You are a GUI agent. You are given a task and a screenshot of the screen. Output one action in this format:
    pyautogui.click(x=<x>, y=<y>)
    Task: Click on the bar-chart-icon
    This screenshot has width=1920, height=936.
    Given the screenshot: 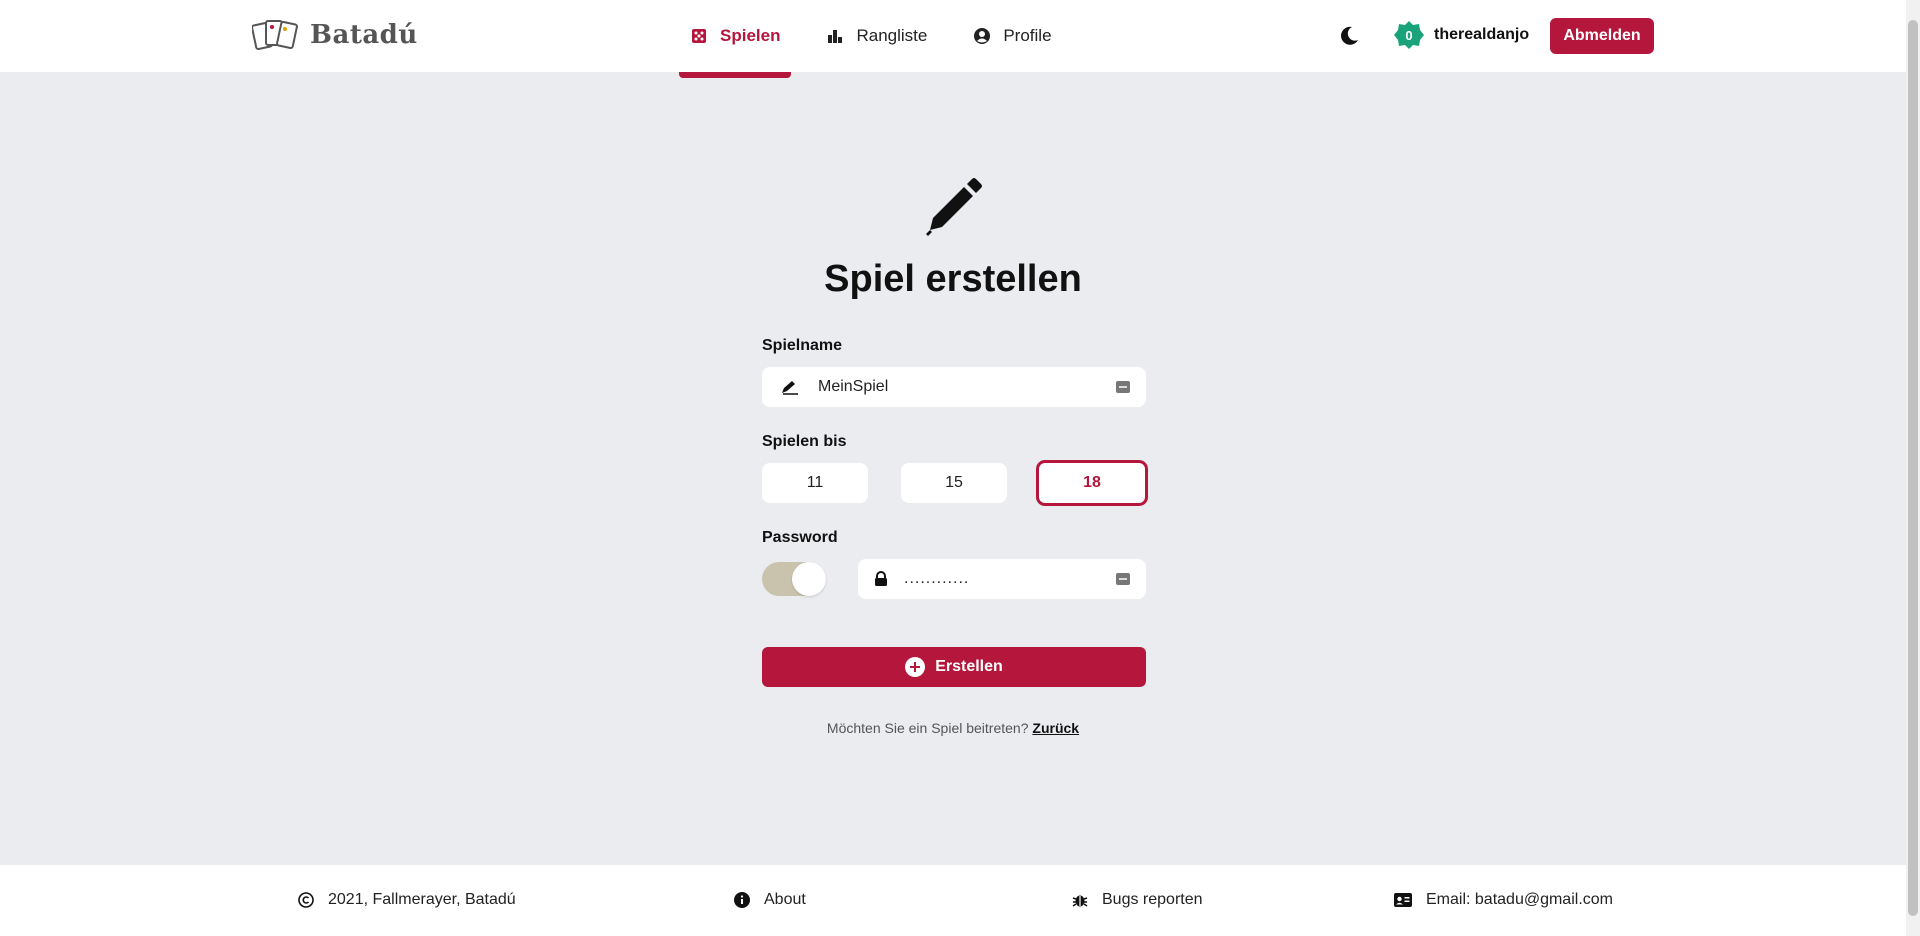 What is the action you would take?
    pyautogui.click(x=835, y=36)
    